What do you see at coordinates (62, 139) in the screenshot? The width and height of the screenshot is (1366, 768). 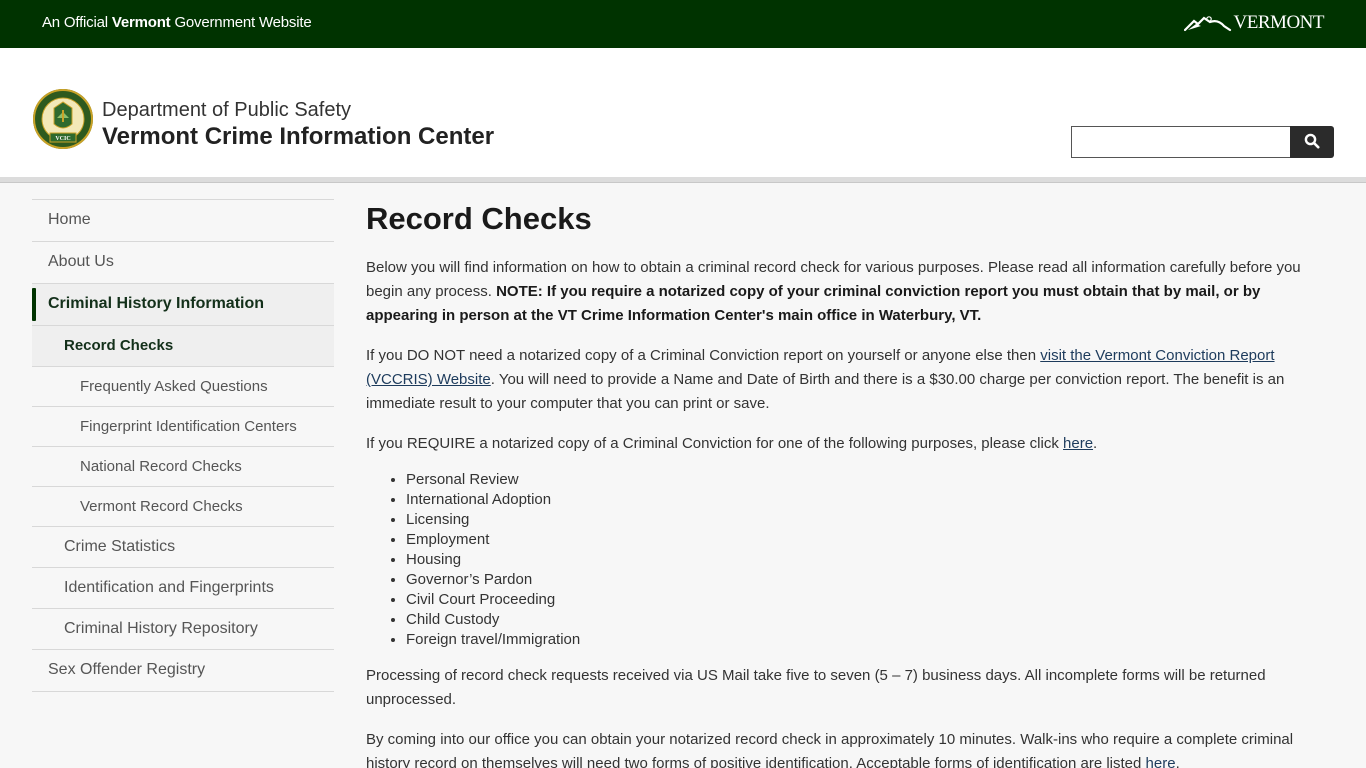 I see `svg-text: VCIC` at bounding box center [62, 139].